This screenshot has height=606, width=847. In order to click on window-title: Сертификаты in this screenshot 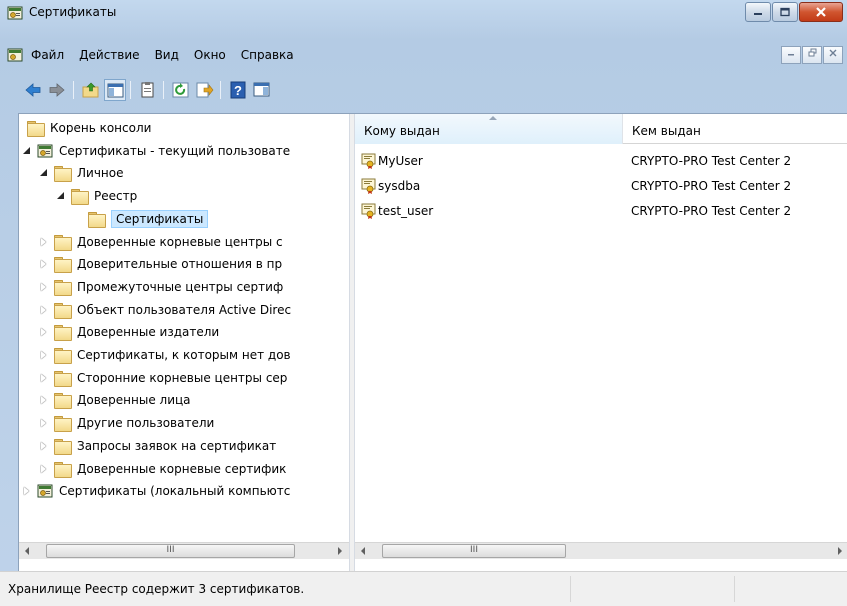, I will do `click(73, 12)`.